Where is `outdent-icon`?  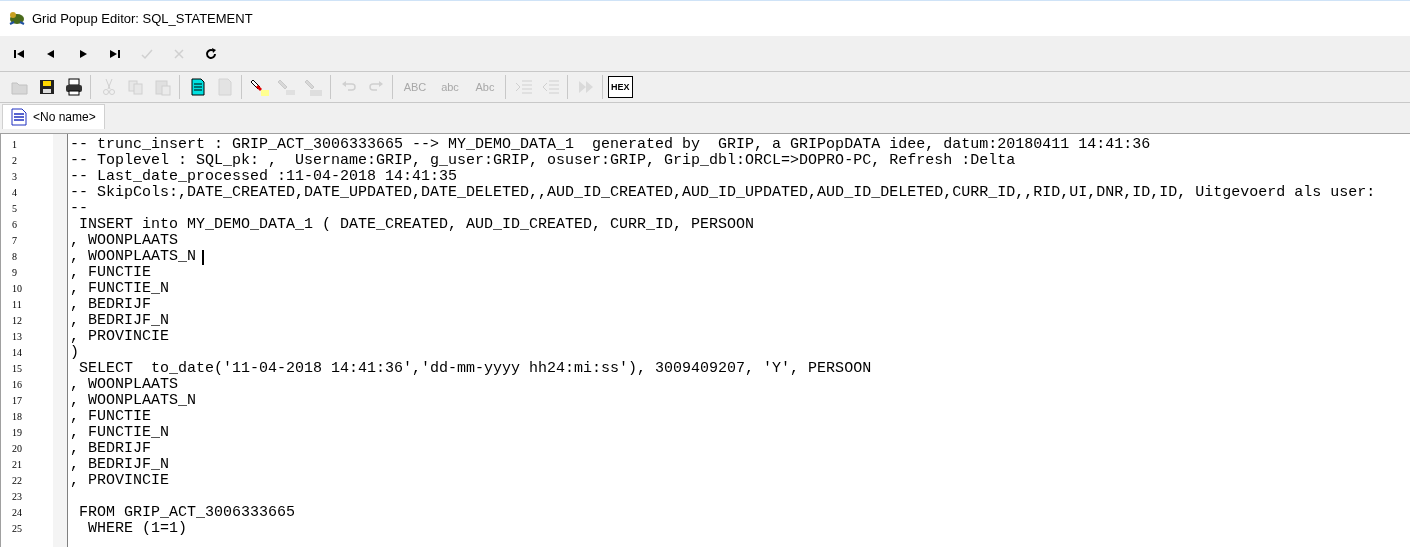
outdent-icon is located at coordinates (551, 87).